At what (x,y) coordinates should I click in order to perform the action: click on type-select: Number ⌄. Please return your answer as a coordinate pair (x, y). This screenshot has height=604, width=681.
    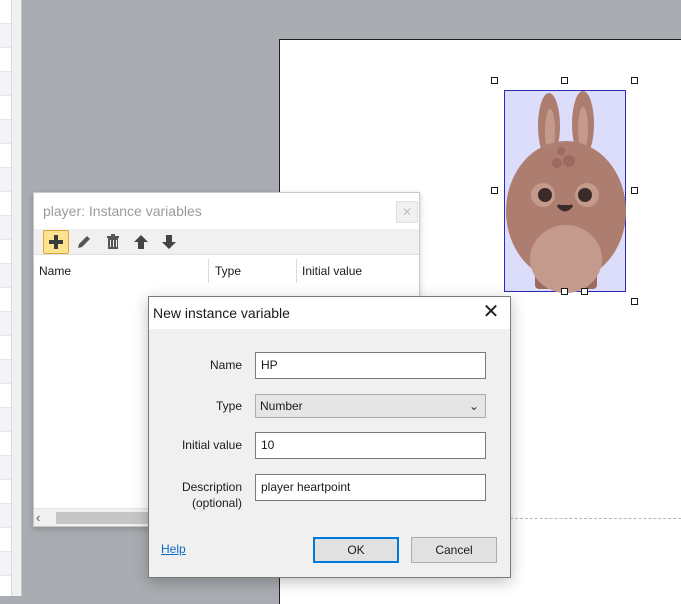
    Looking at the image, I should click on (370, 406).